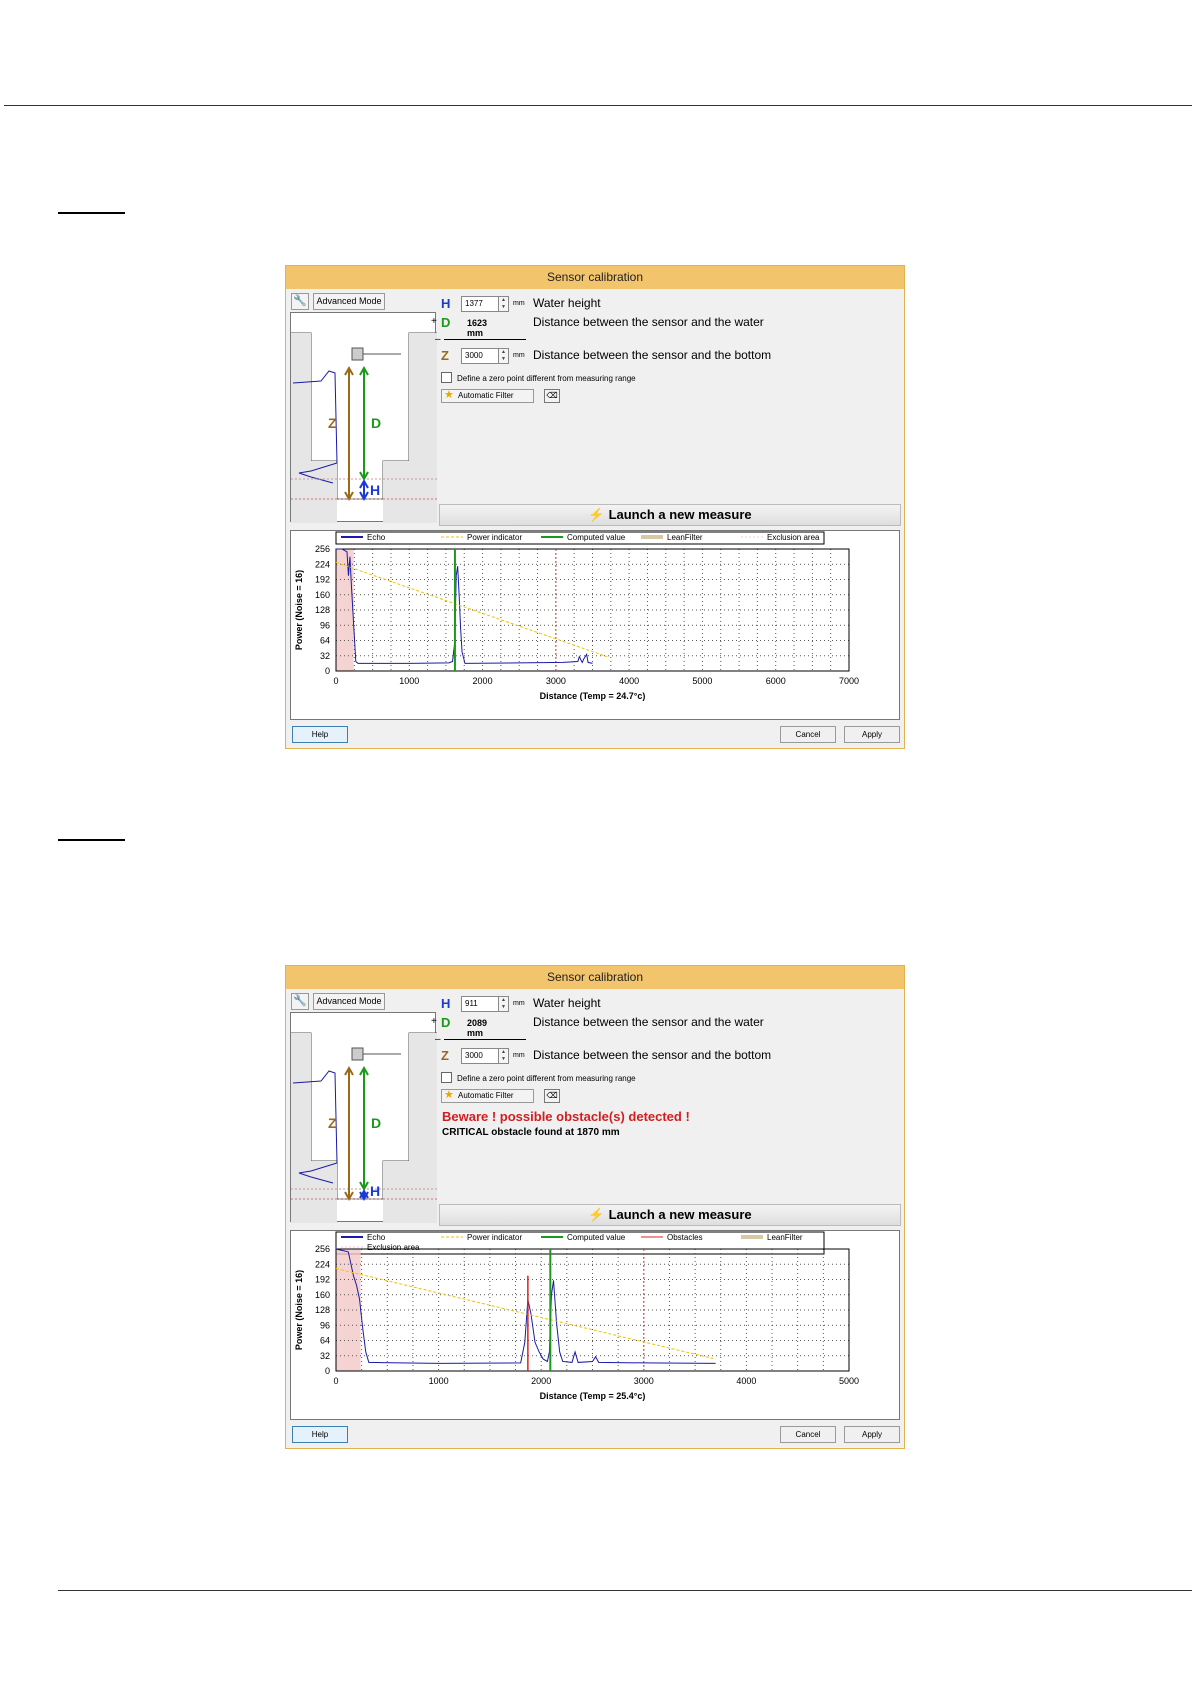  Describe the element at coordinates (531, 1132) in the screenshot. I see `obstacle-detail: CRITICAL obstacle found at 1870 mm` at that location.